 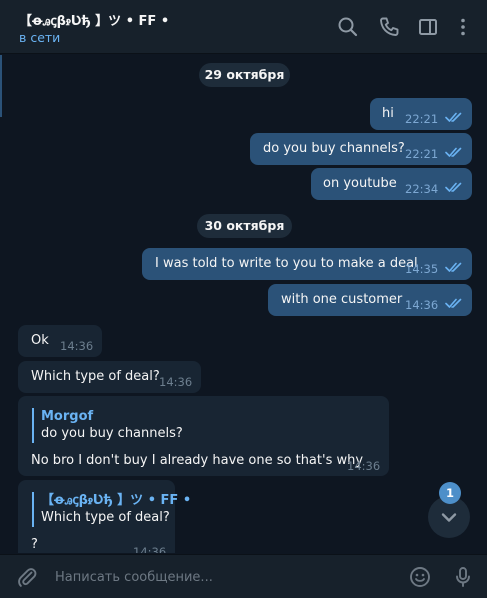 What do you see at coordinates (40, 340) in the screenshot?
I see `message-text: Ok` at bounding box center [40, 340].